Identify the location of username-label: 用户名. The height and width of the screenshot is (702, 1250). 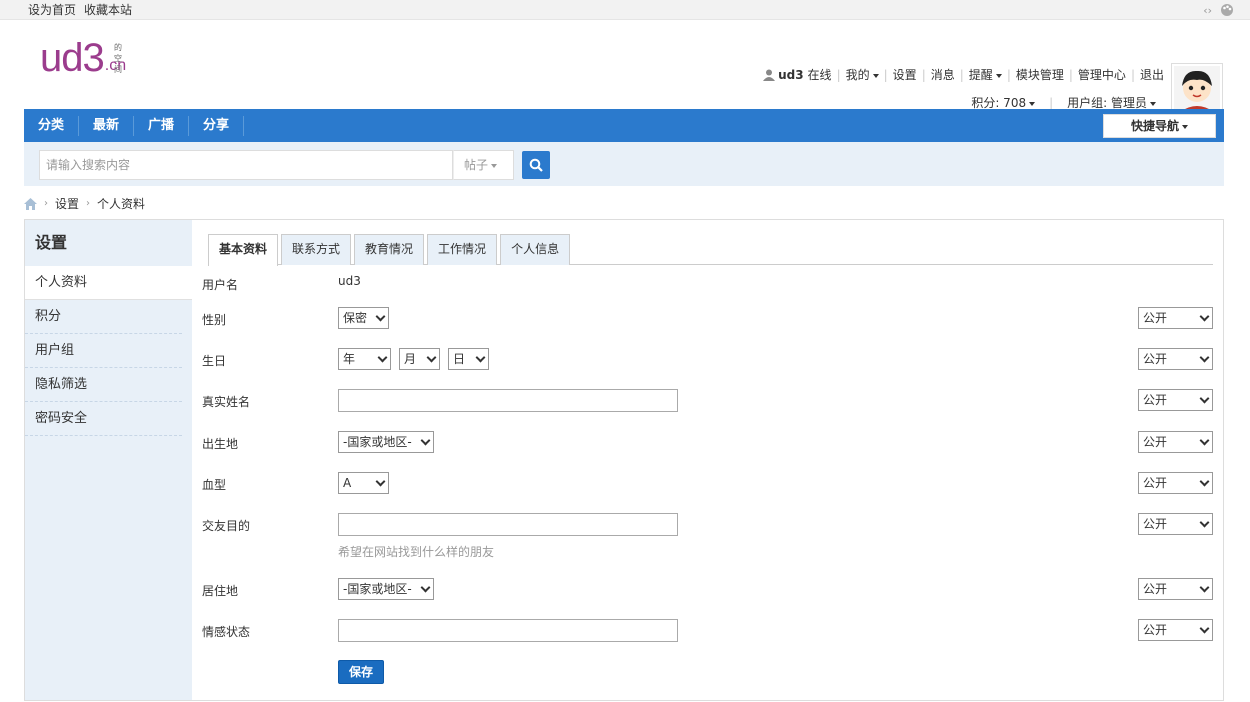
(220, 285).